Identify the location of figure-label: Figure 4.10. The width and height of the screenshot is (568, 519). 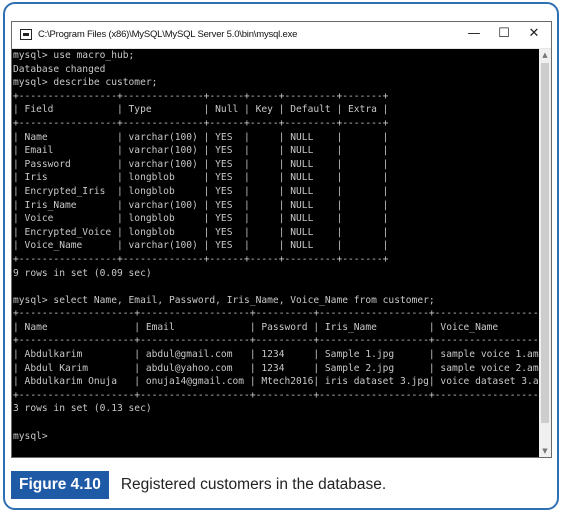
(60, 485).